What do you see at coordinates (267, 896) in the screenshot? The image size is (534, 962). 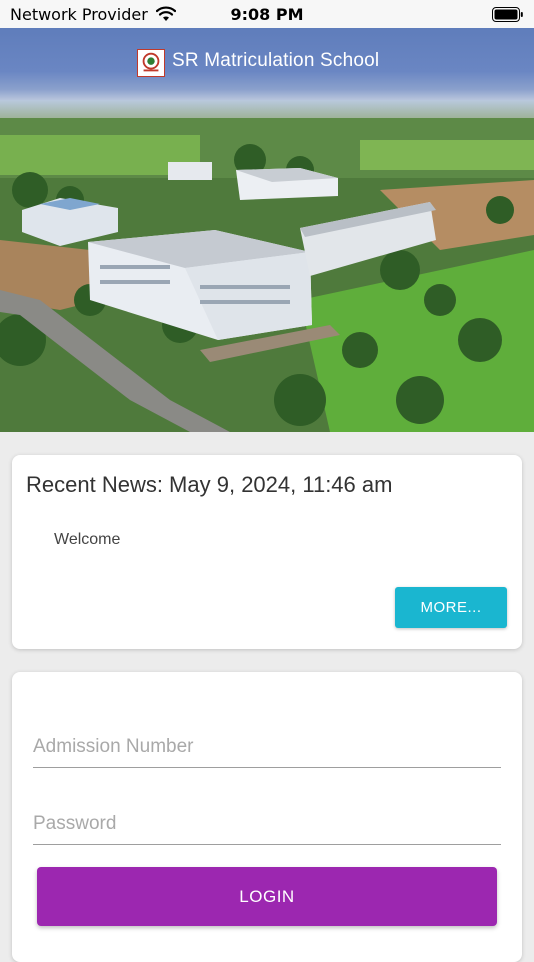 I see `login-button: LOGIN` at bounding box center [267, 896].